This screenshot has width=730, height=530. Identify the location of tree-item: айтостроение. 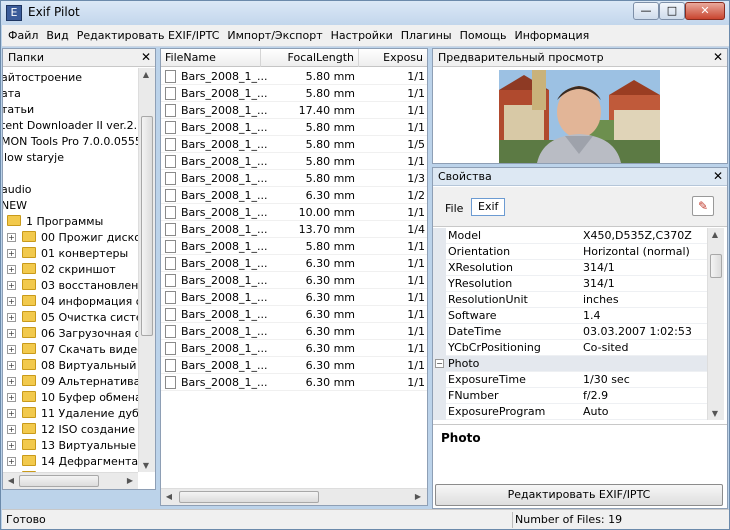
(42, 78).